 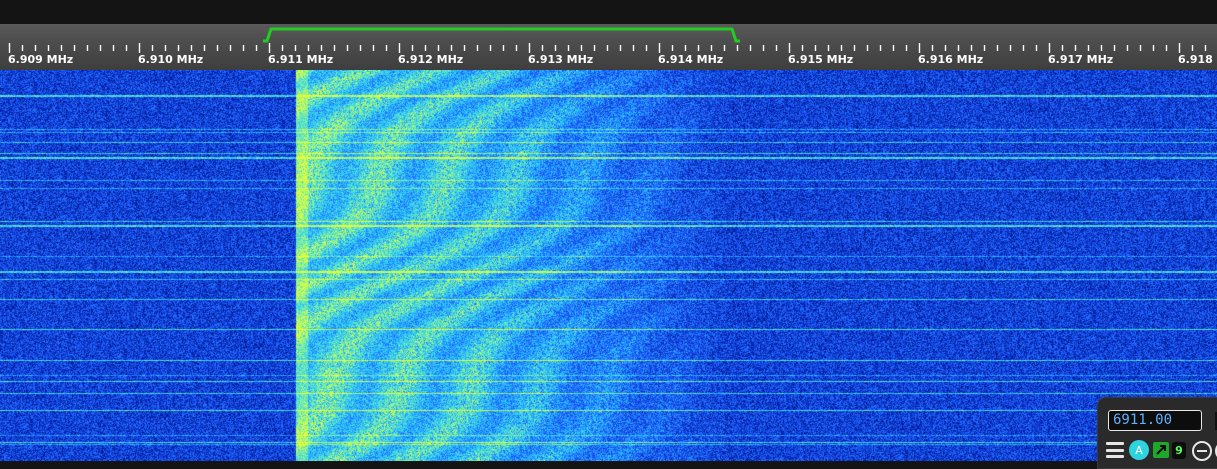 I want to click on agc-label: A, so click(x=1139, y=450).